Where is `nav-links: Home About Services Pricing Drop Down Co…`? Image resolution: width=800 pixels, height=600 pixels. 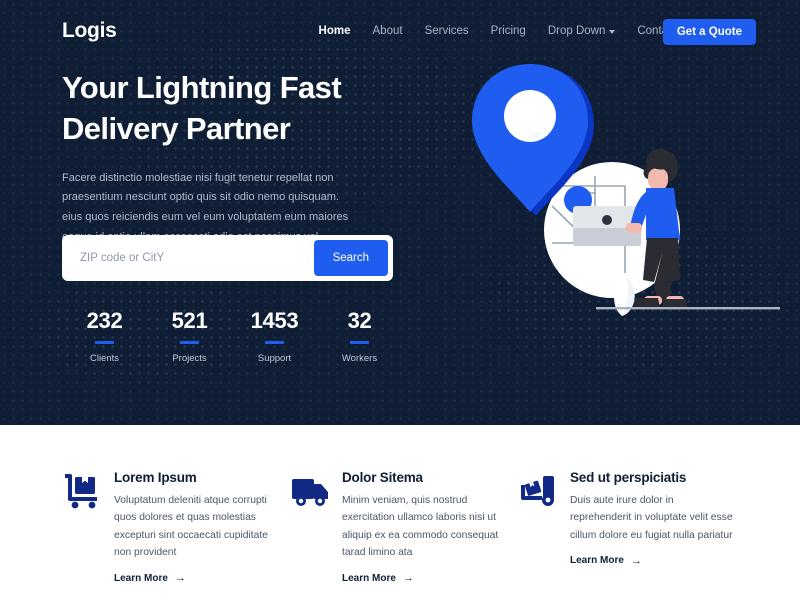 nav-links: Home About Services Pricing Drop Down Co… is located at coordinates (498, 31).